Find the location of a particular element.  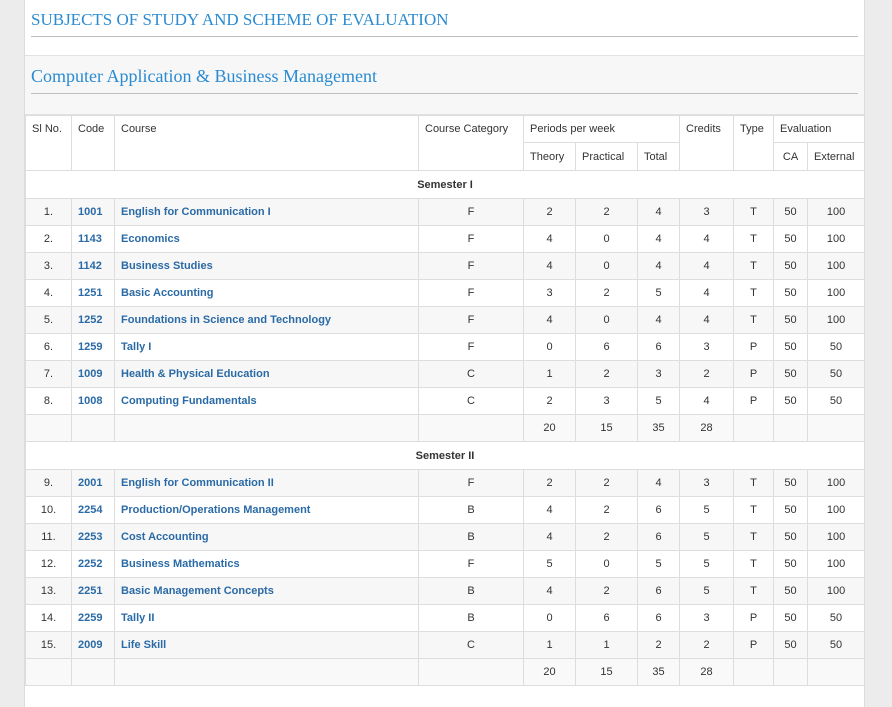

course-name-link: Computing Fundamentals is located at coordinates (266, 401).